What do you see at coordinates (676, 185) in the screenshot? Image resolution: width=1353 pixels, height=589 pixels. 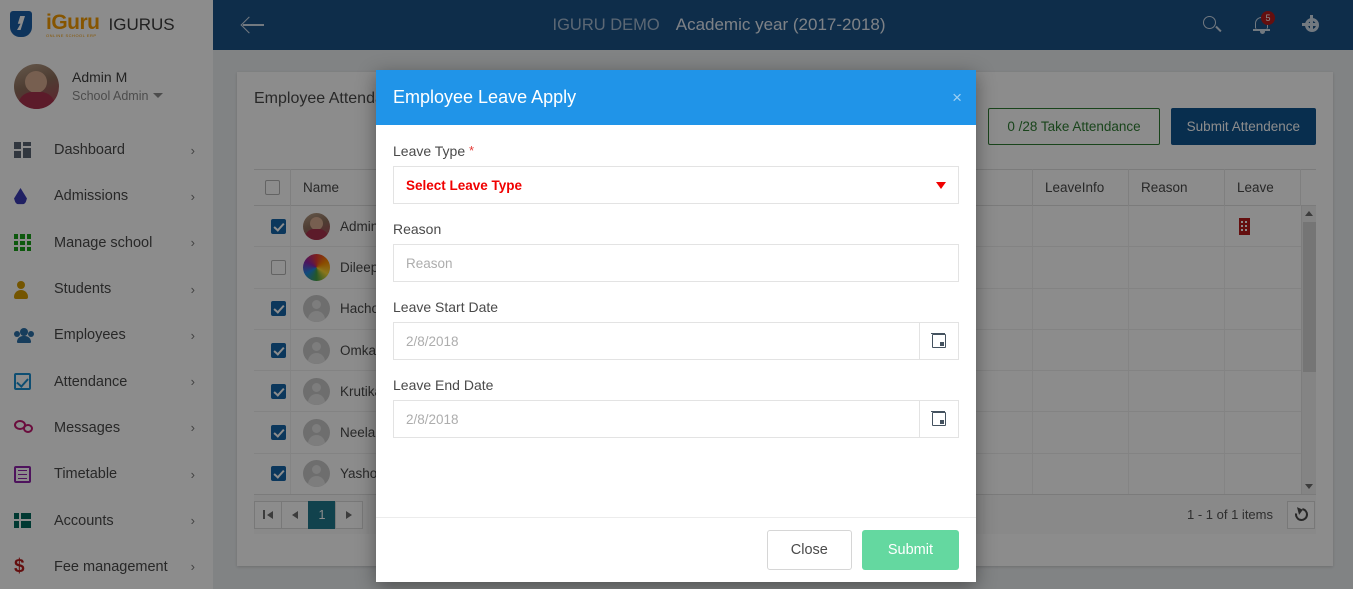 I see `leave-type-select: Select Leave Type` at bounding box center [676, 185].